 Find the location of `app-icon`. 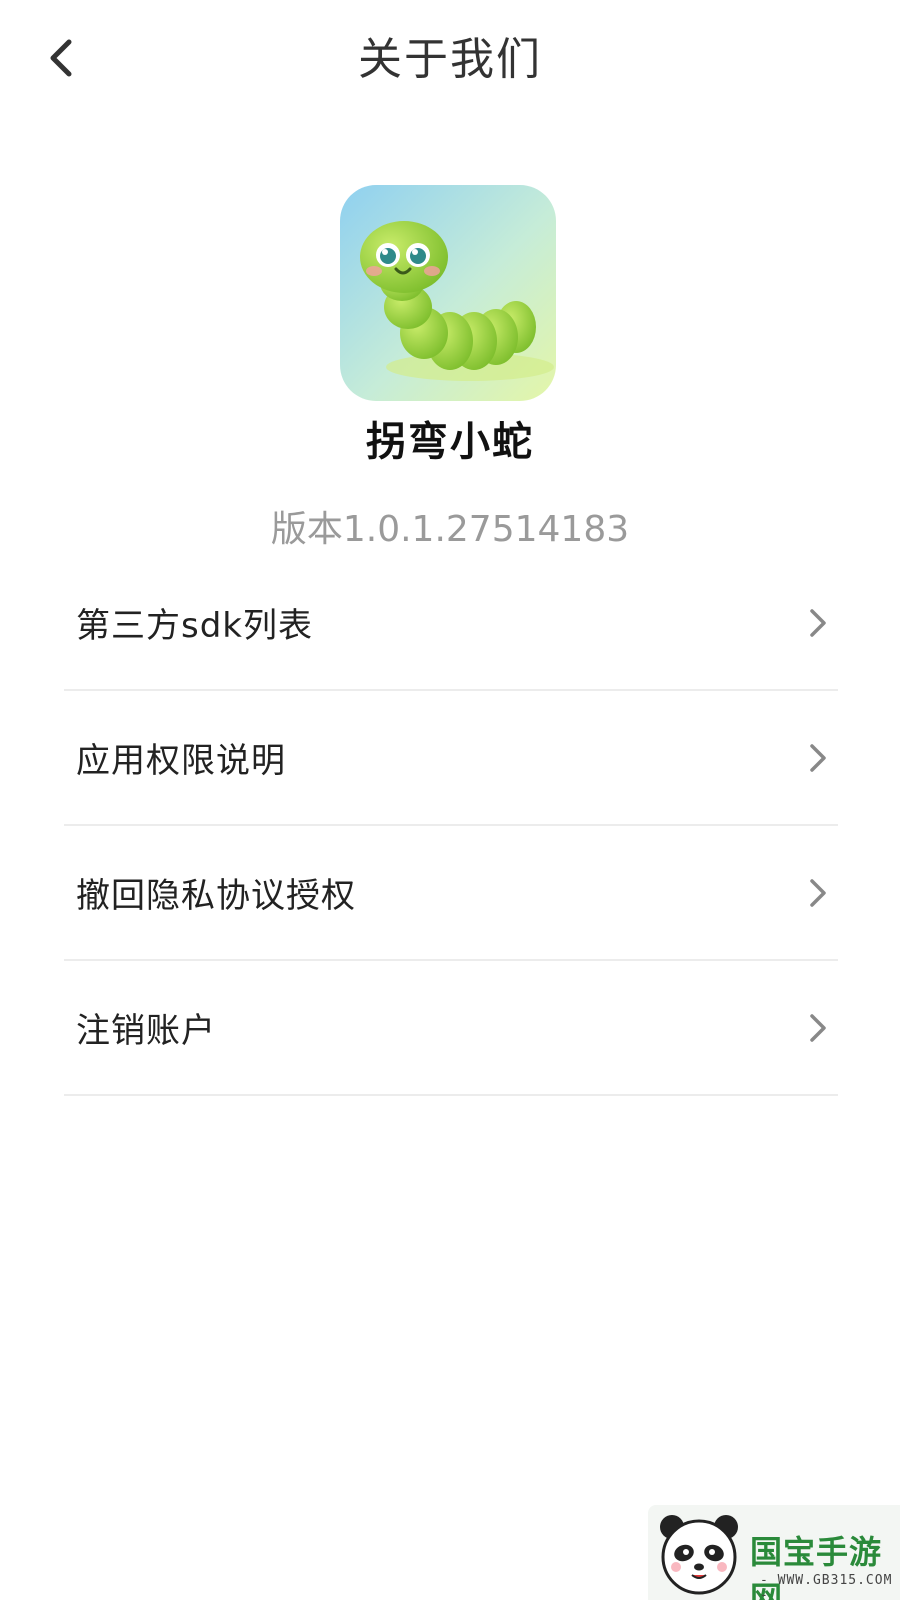

app-icon is located at coordinates (448, 293).